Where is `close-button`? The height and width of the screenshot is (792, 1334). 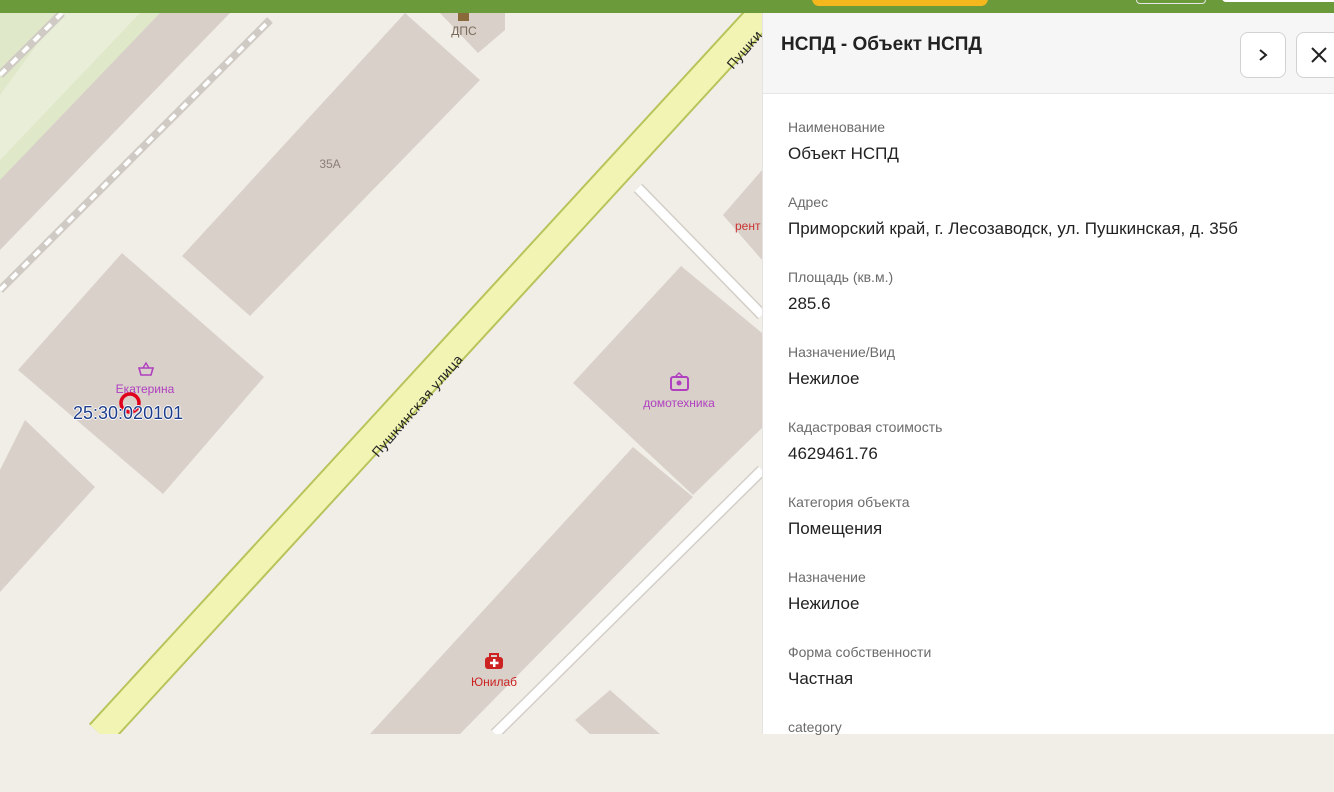 close-button is located at coordinates (1315, 55).